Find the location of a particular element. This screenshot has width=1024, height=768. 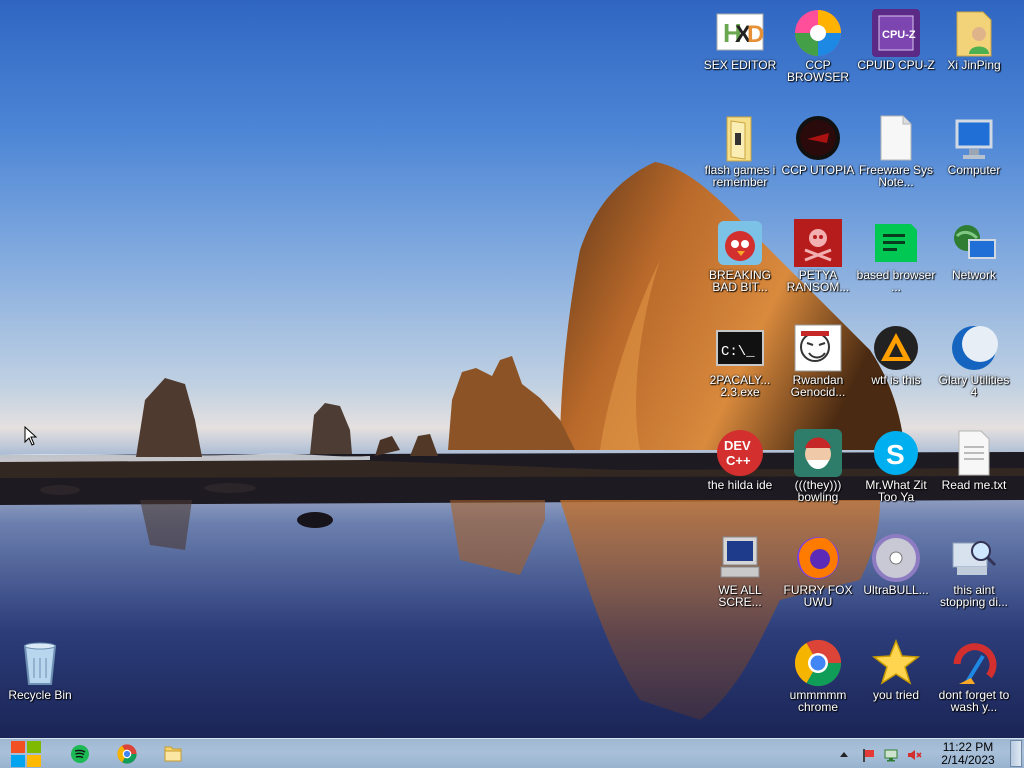

desktop-icon-label: CPUID CPU-Z is located at coordinates (896, 65).